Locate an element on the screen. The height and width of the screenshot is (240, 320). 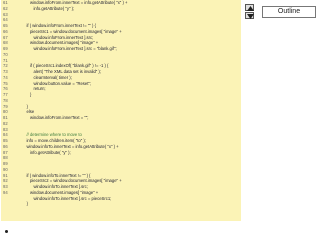
arrow-up-icon is located at coordinates (250, 8).